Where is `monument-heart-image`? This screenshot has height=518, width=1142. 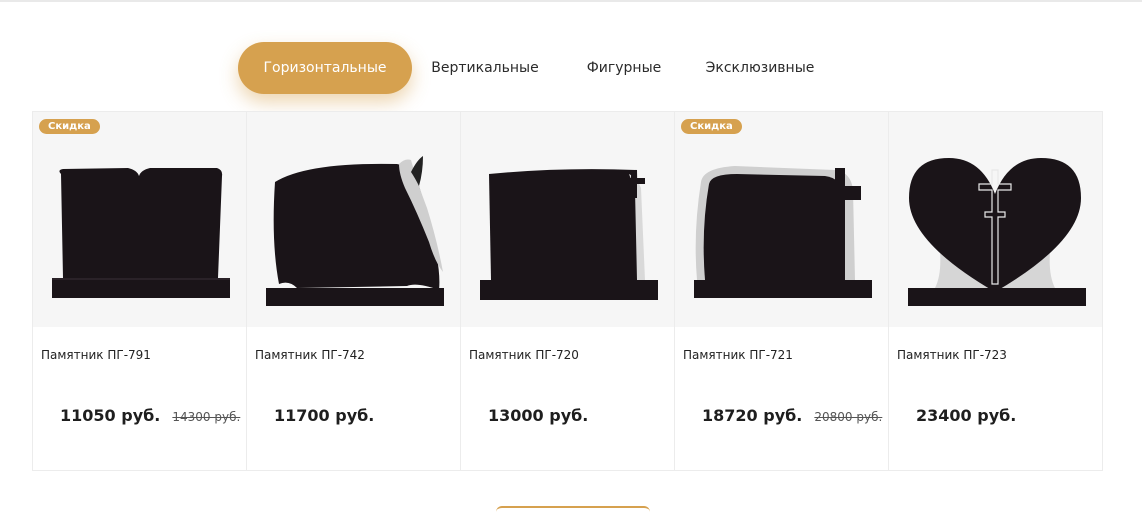
monument-heart-image is located at coordinates (995, 219).